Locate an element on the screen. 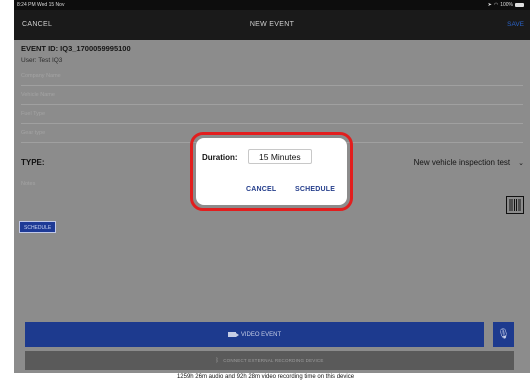 This screenshot has height=387, width=531. vehicle-name-field: Vehicle Name is located at coordinates (272, 95).